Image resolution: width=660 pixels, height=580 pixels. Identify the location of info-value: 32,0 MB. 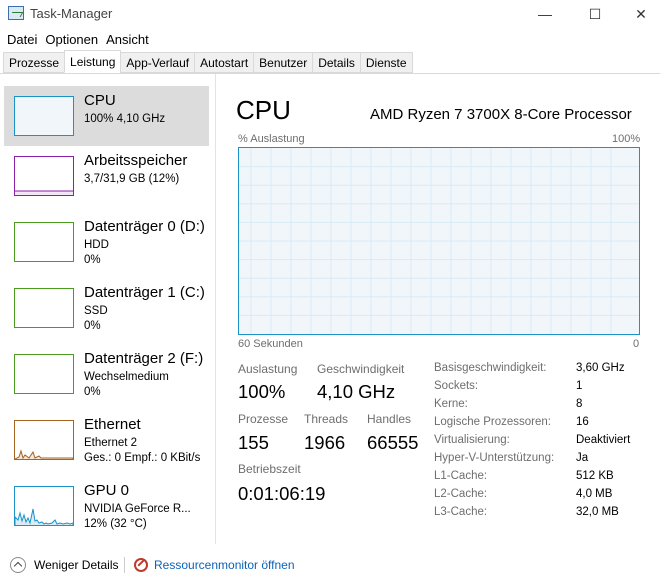
(597, 512).